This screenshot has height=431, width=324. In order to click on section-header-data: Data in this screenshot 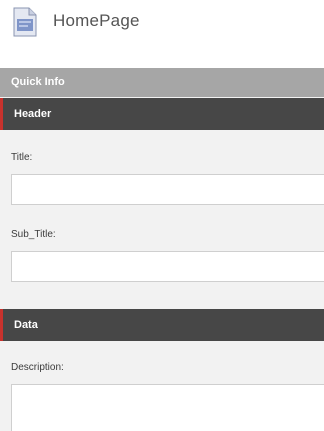, I will do `click(162, 325)`.